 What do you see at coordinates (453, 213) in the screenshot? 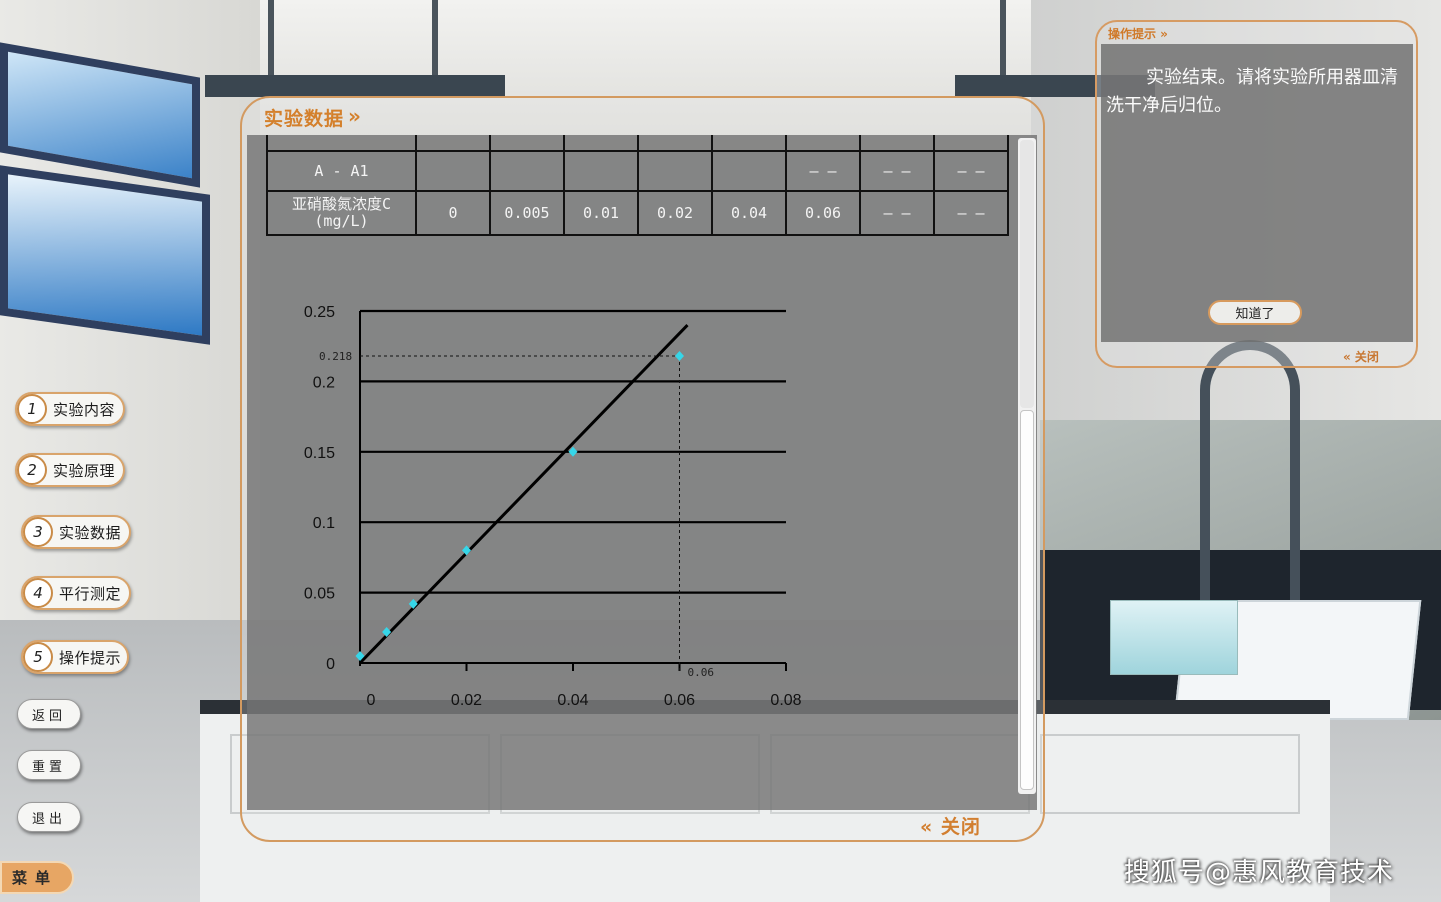
I see `table-cell: 0` at bounding box center [453, 213].